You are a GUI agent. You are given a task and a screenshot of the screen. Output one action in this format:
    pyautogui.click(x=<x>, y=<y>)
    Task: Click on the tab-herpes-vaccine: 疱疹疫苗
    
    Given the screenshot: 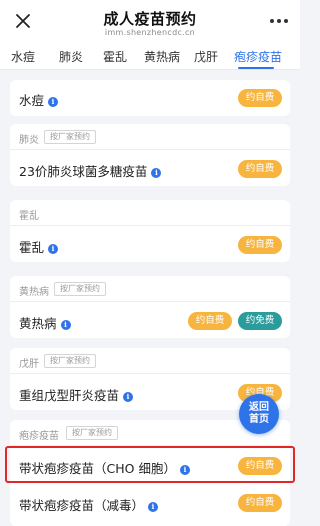 What is the action you would take?
    pyautogui.click(x=258, y=56)
    